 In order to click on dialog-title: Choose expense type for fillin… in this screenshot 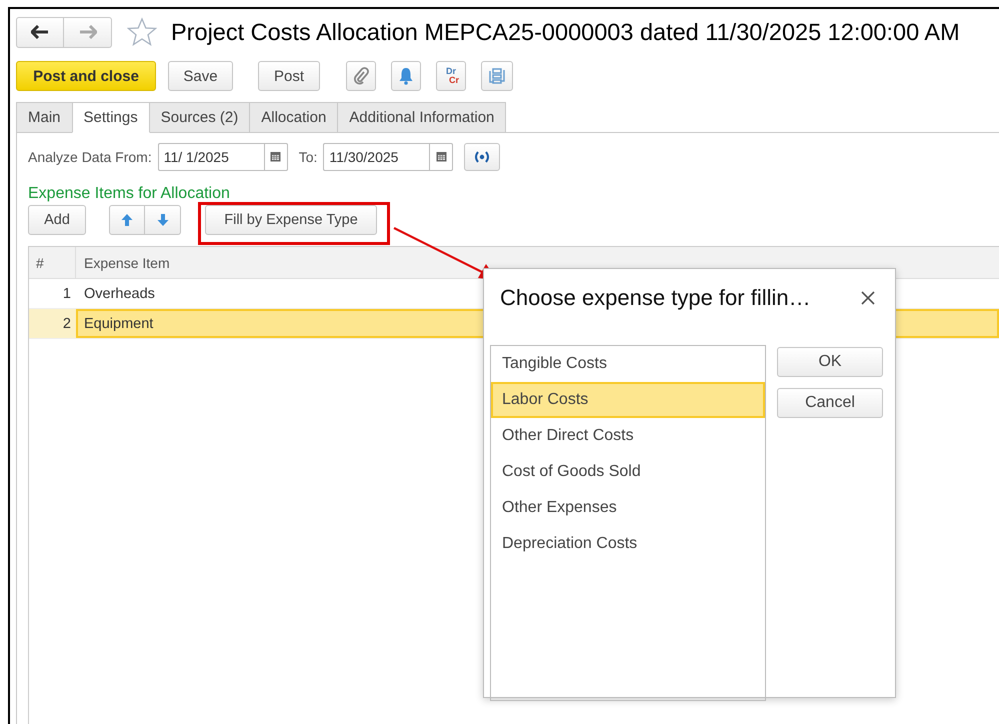, I will do `click(655, 298)`.